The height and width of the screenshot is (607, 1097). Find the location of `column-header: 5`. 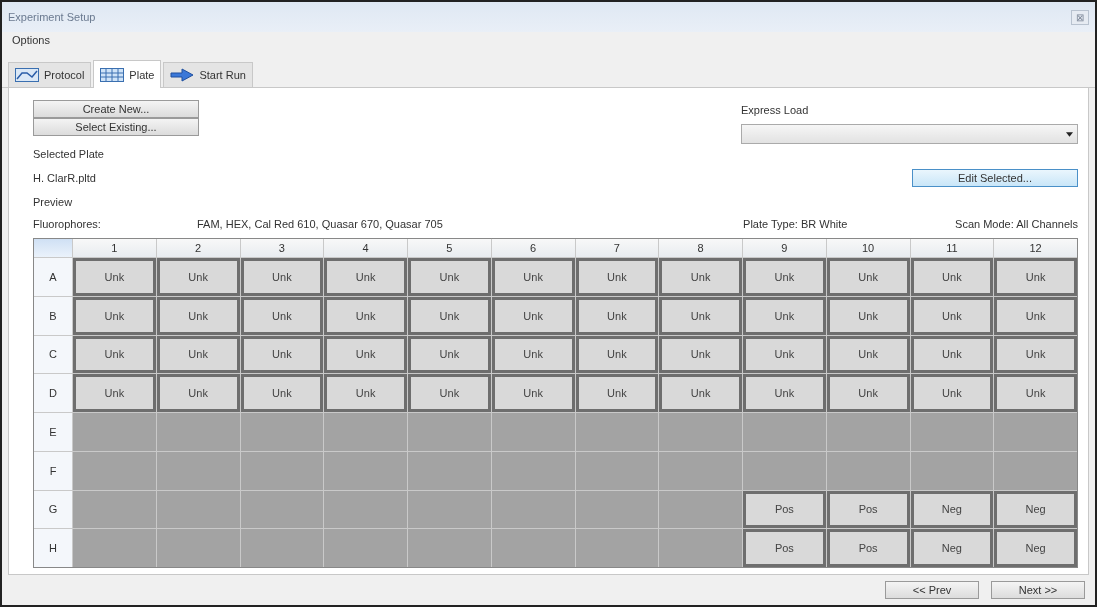

column-header: 5 is located at coordinates (449, 248).